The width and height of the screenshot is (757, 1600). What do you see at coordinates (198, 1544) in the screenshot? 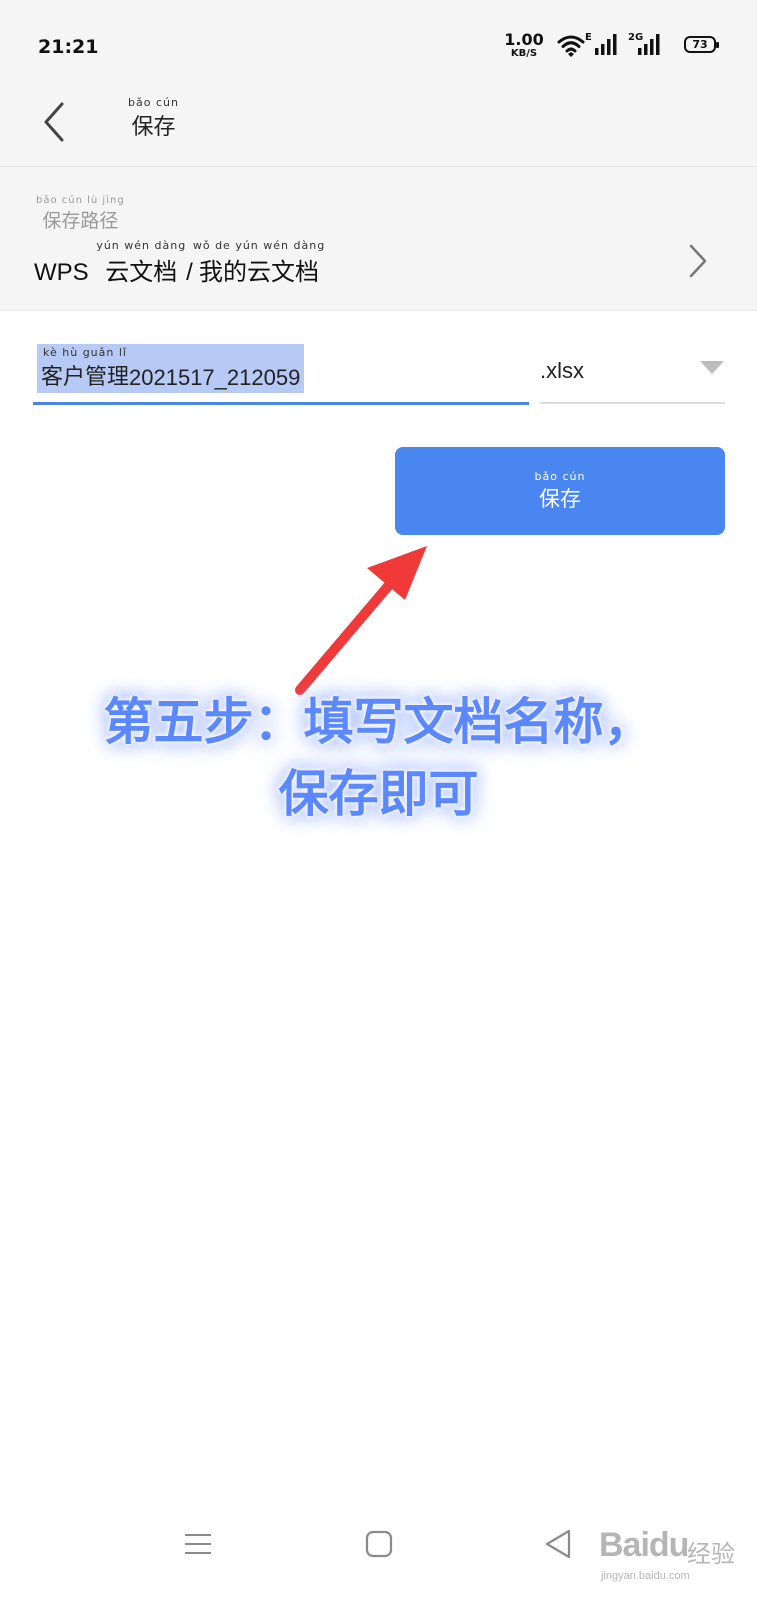
I see `menu-icon` at bounding box center [198, 1544].